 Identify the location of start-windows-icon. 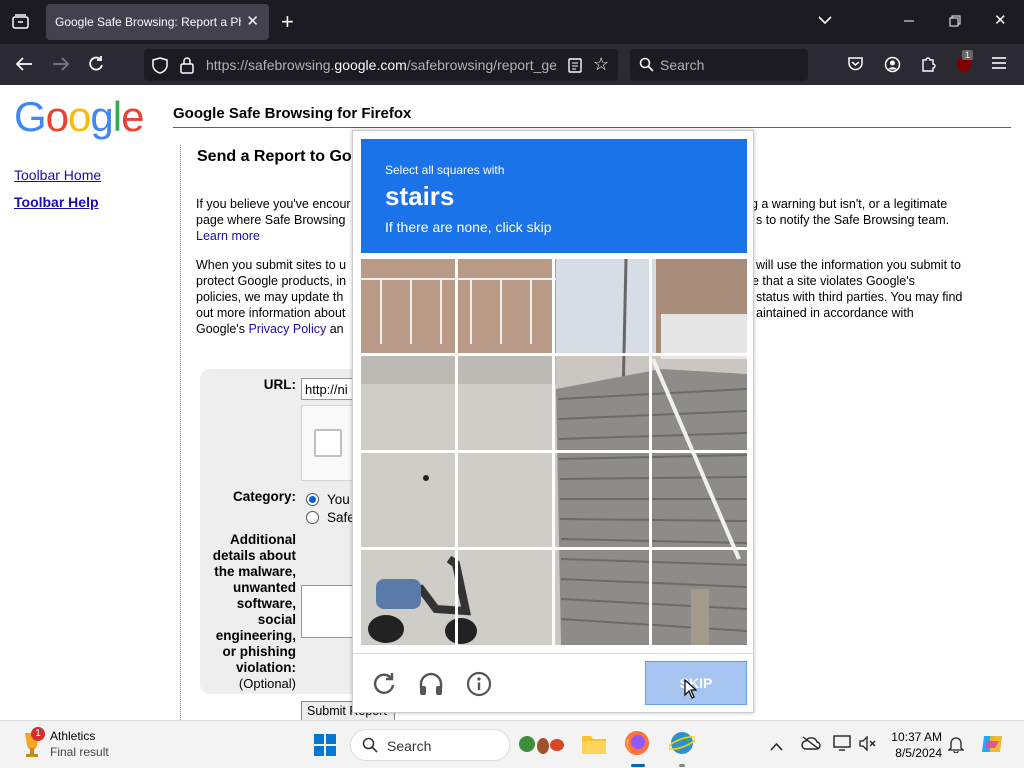
(325, 747).